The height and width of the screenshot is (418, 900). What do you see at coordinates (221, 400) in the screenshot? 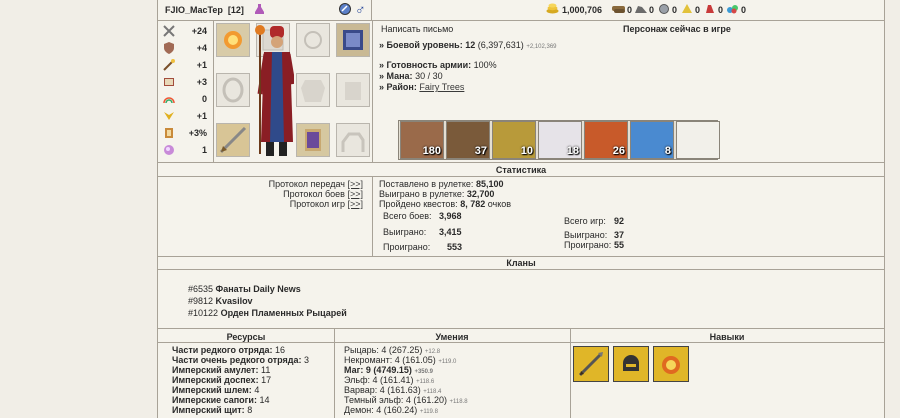
I see `resource-item: Имперские сапоги: 14` at bounding box center [221, 400].